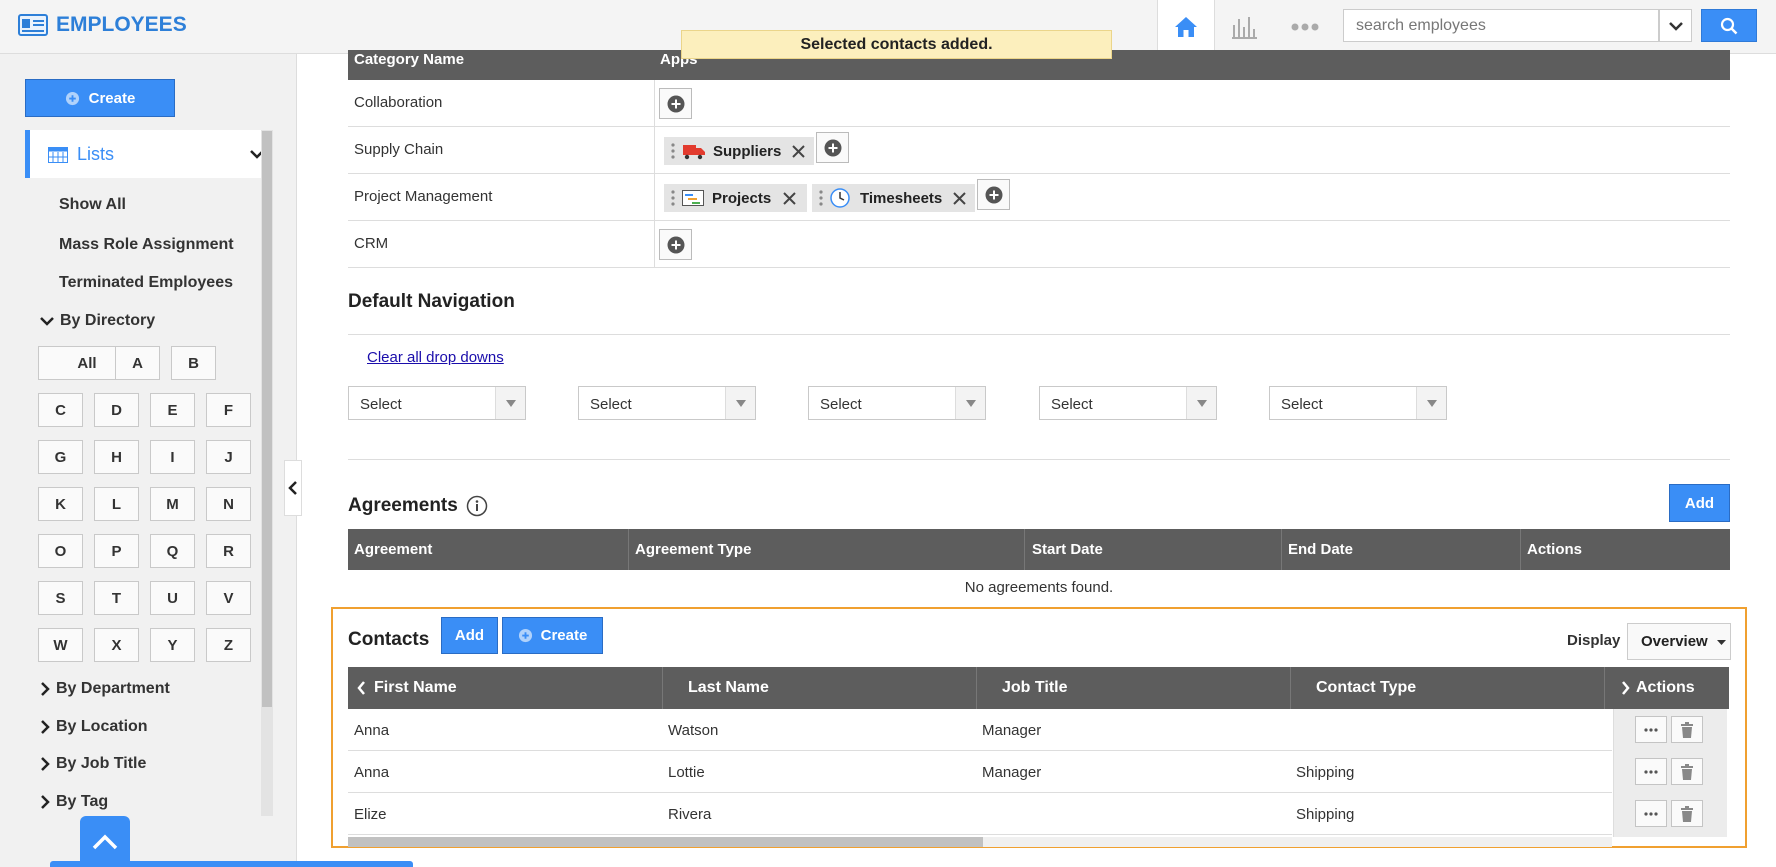 This screenshot has width=1776, height=867. I want to click on sidebar-item-terminated-employees: Terminated Employees, so click(146, 283).